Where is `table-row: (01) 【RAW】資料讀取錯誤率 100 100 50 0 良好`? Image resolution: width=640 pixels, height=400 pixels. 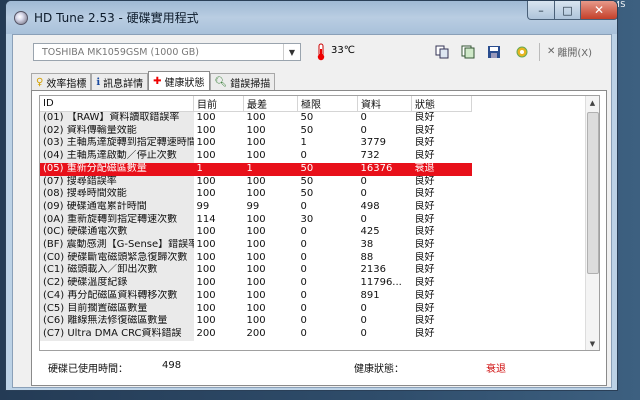
table-row: (01) 【RAW】資料讀取錯誤率 100 100 50 0 良好 is located at coordinates (256, 118).